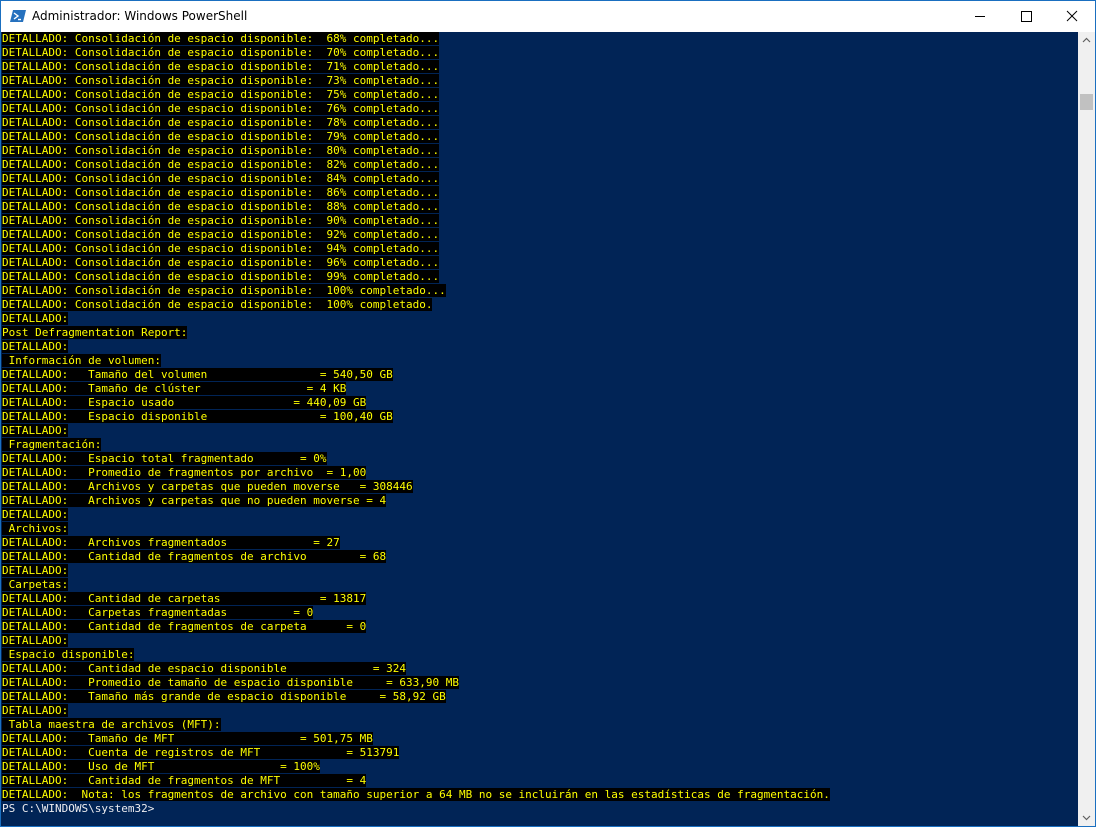  I want to click on close-button, so click(1072, 16).